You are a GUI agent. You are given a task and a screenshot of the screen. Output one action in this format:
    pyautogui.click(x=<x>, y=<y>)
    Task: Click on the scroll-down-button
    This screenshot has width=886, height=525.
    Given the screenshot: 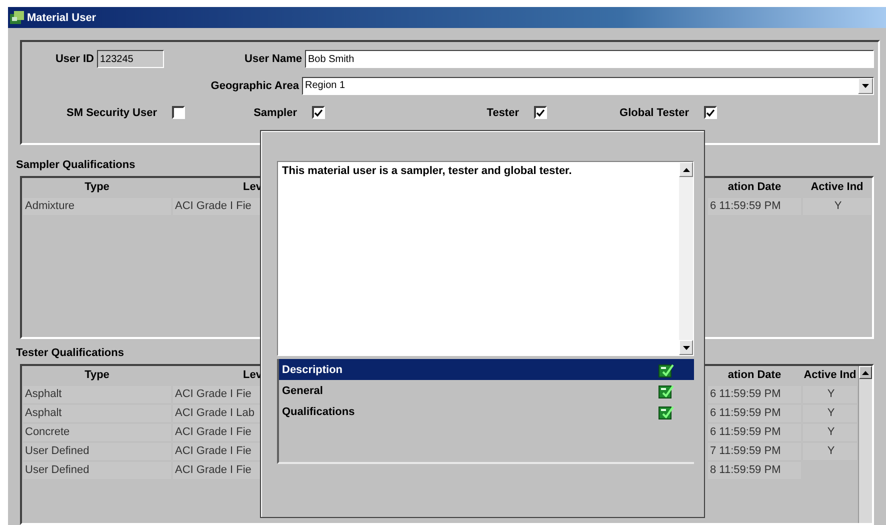 What is the action you would take?
    pyautogui.click(x=686, y=347)
    